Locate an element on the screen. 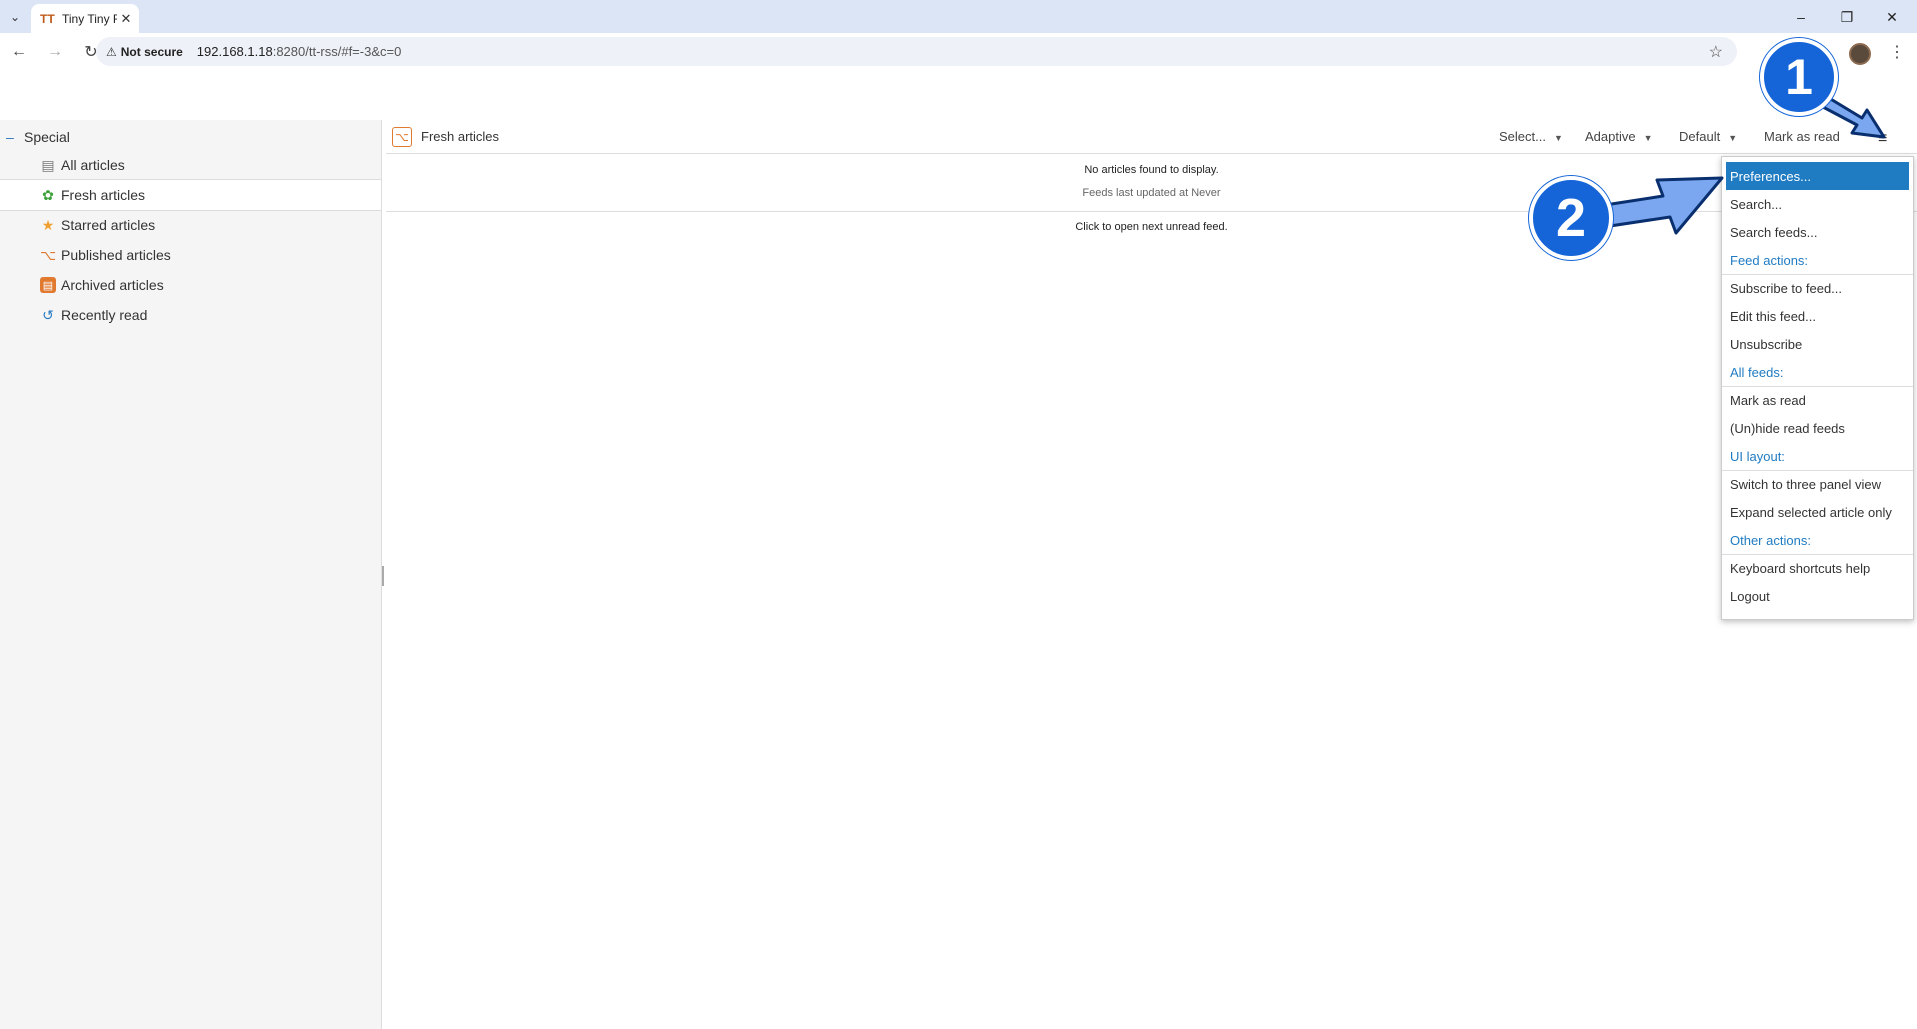 The image size is (1917, 1029). feed-fresh-articles: ✿ Fresh articles is located at coordinates (190, 195).